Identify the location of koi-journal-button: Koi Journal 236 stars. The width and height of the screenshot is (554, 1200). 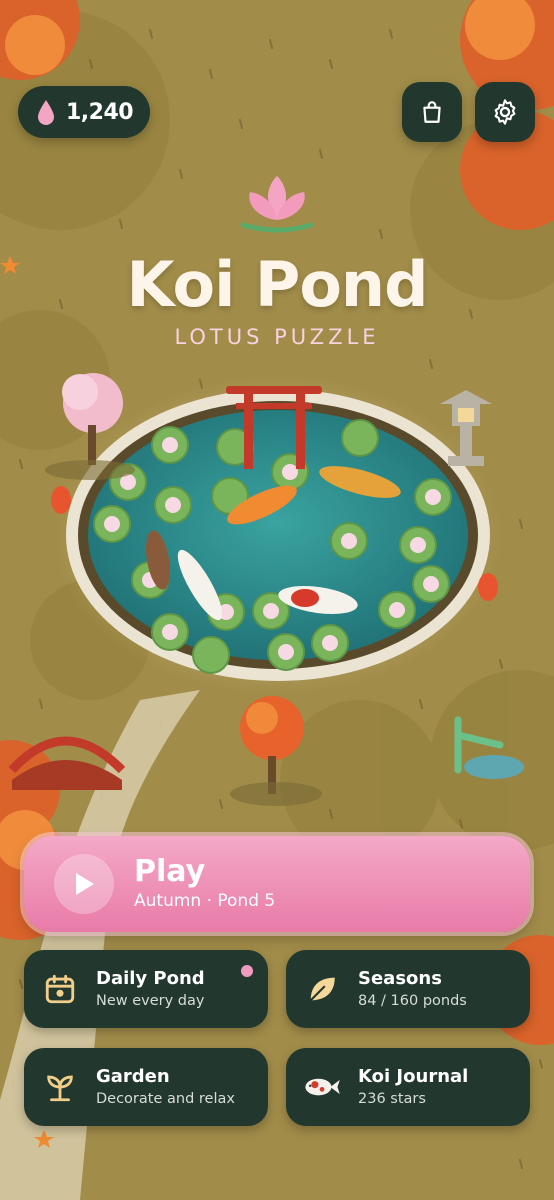
(408, 1087).